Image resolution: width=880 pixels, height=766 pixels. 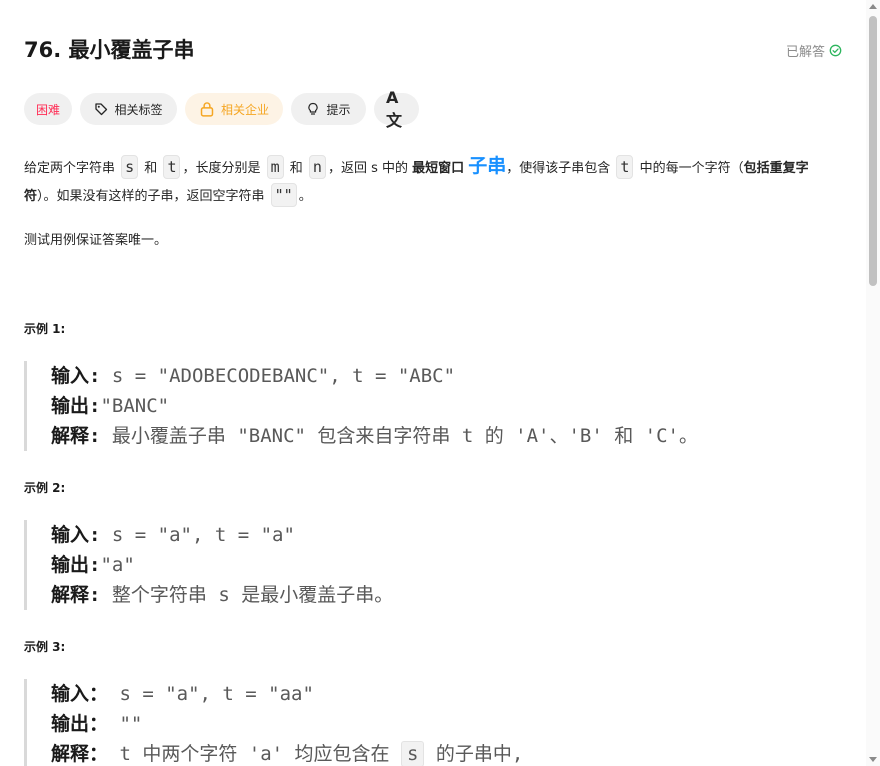 What do you see at coordinates (560, 168) in the screenshot?
I see `desc-text: ，使得该子串包含` at bounding box center [560, 168].